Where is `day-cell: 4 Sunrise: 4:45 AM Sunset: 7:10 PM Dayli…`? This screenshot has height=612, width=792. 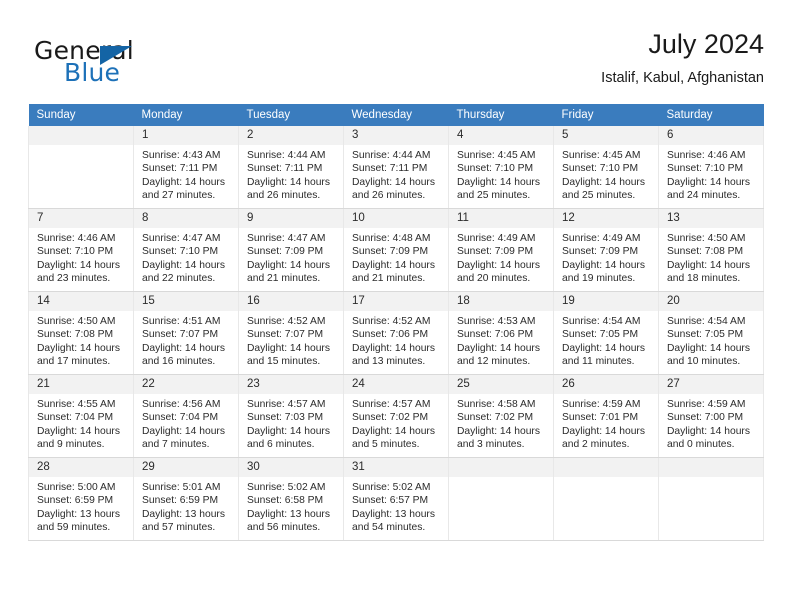
day-cell: 4 Sunrise: 4:45 AM Sunset: 7:10 PM Dayli… is located at coordinates (501, 167).